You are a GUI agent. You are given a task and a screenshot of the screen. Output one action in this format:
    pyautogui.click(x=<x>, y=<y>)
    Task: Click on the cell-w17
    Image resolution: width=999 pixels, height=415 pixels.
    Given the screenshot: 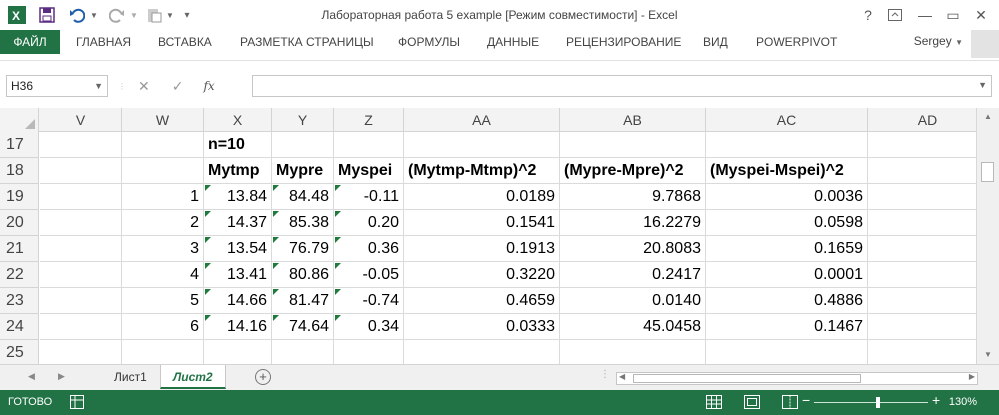 What is the action you would take?
    pyautogui.click(x=163, y=145)
    